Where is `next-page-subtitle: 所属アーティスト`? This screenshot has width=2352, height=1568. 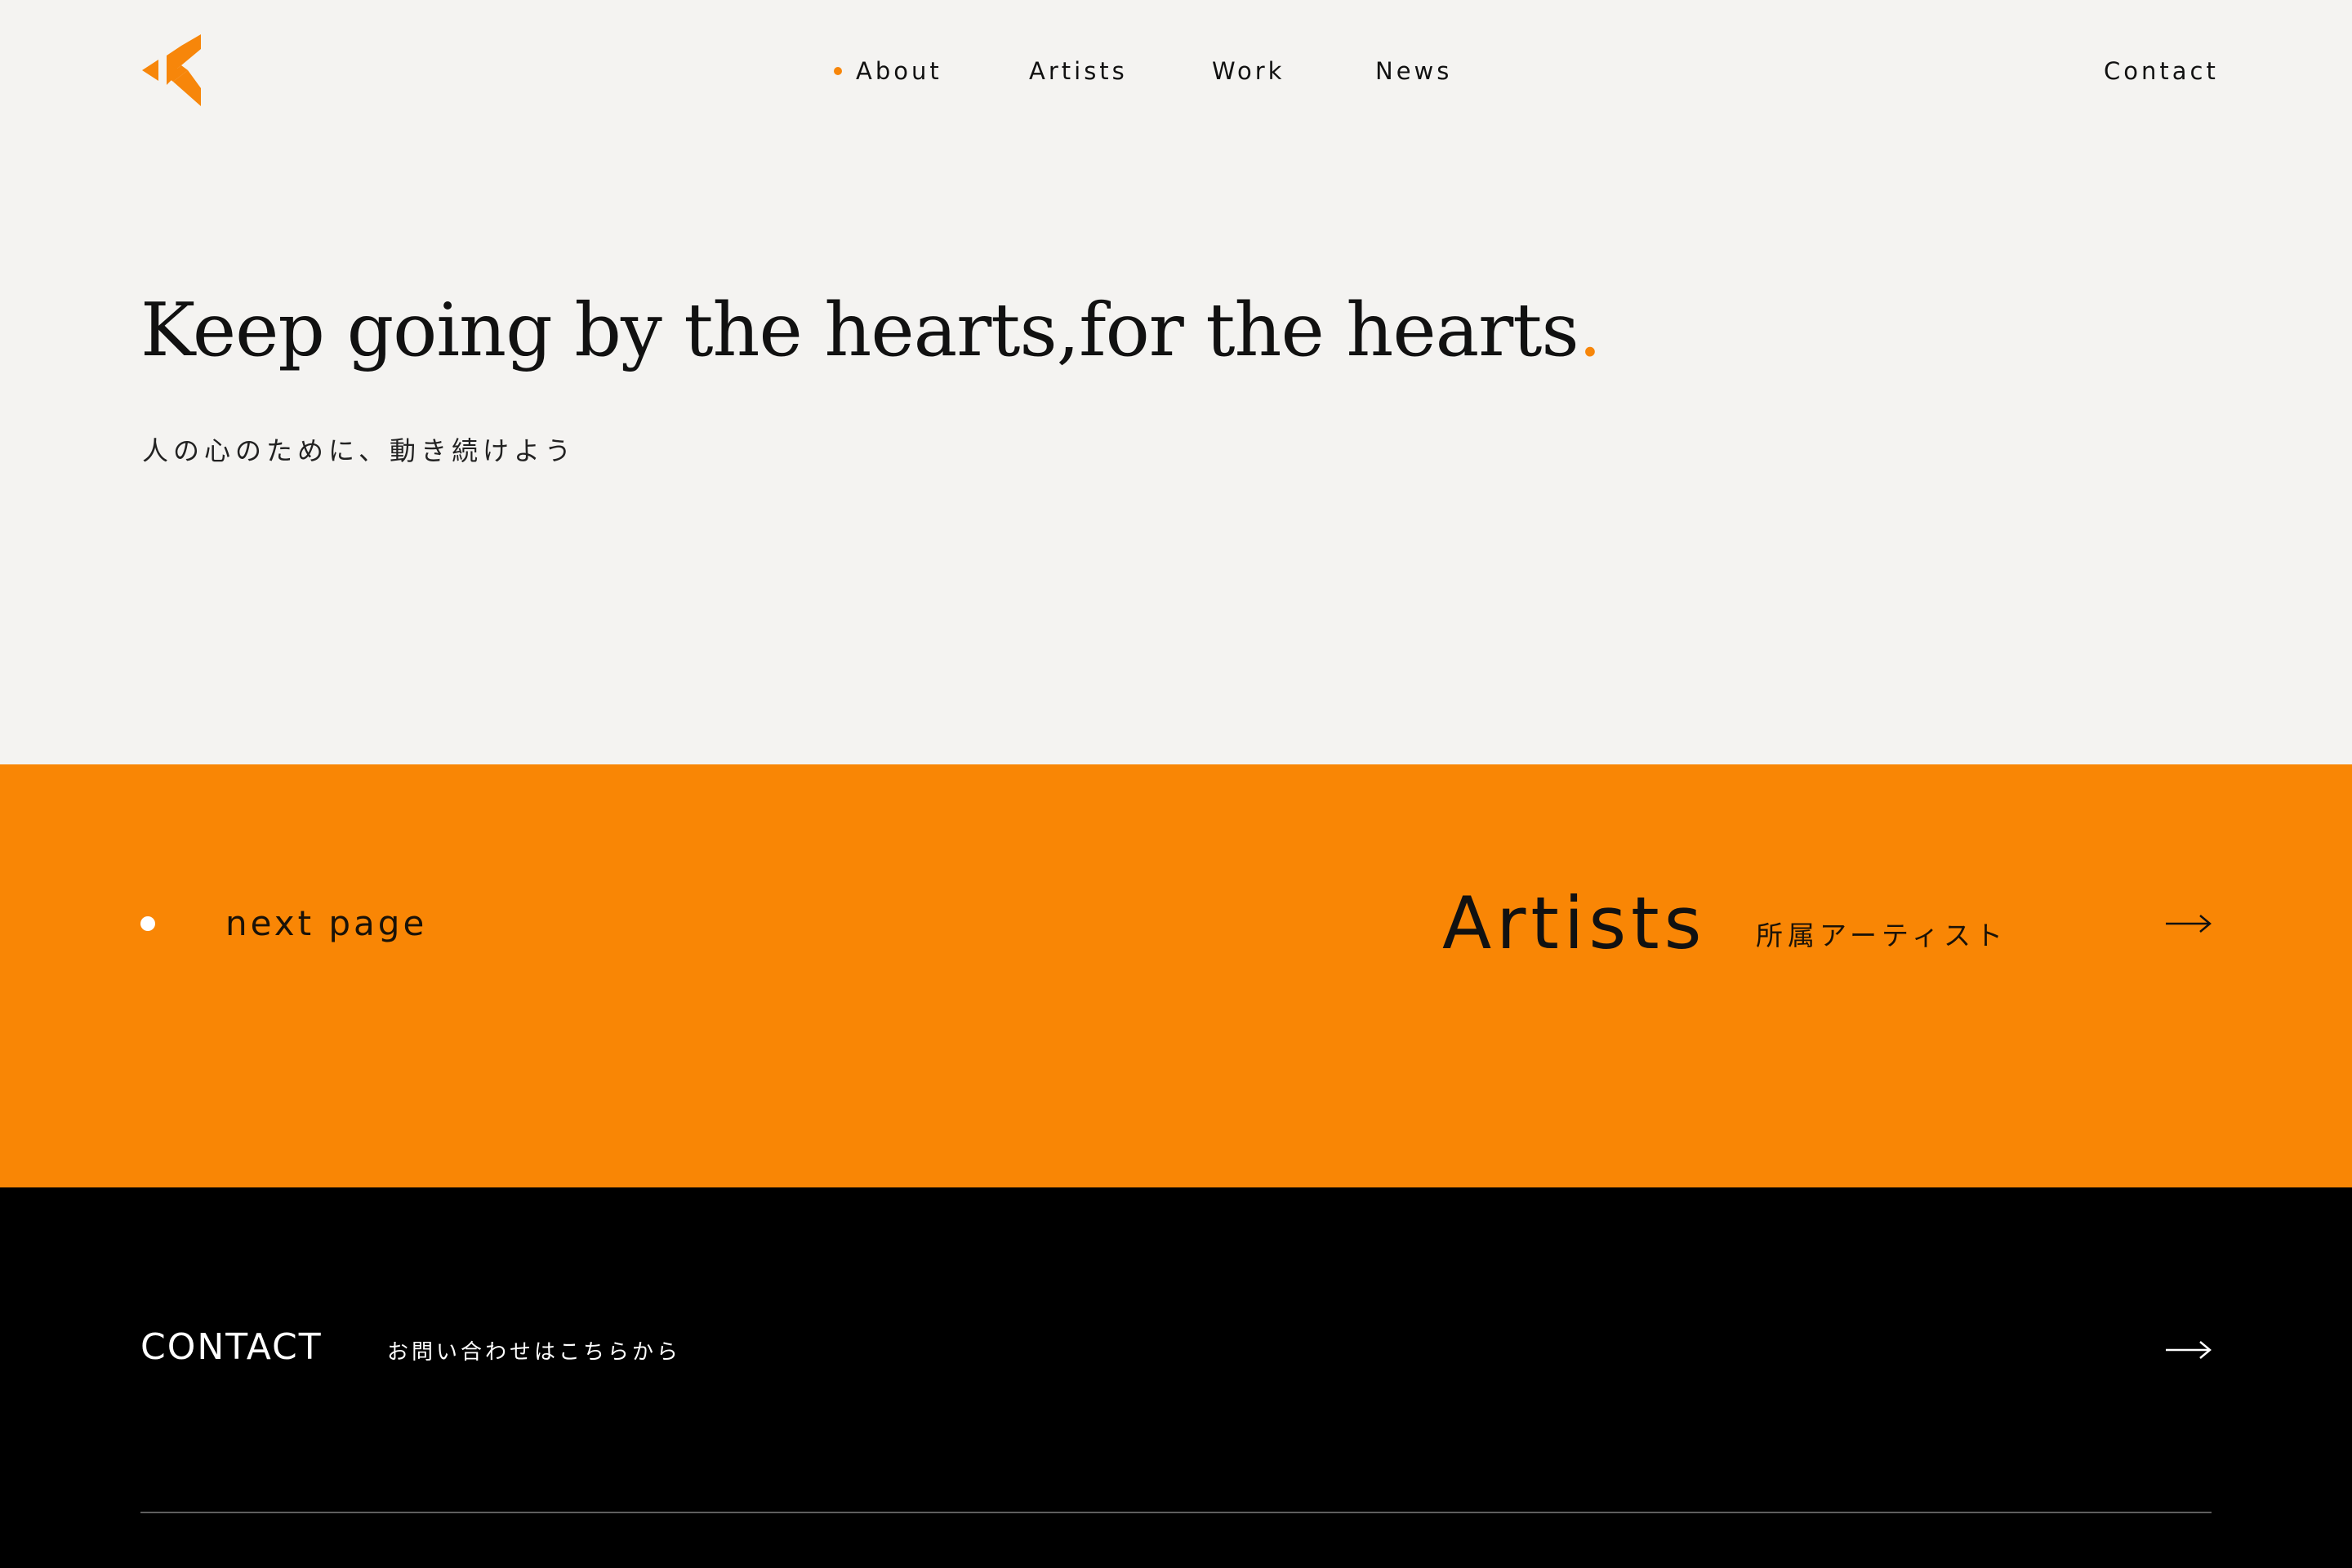
next-page-subtitle: 所属アーティスト is located at coordinates (1882, 936).